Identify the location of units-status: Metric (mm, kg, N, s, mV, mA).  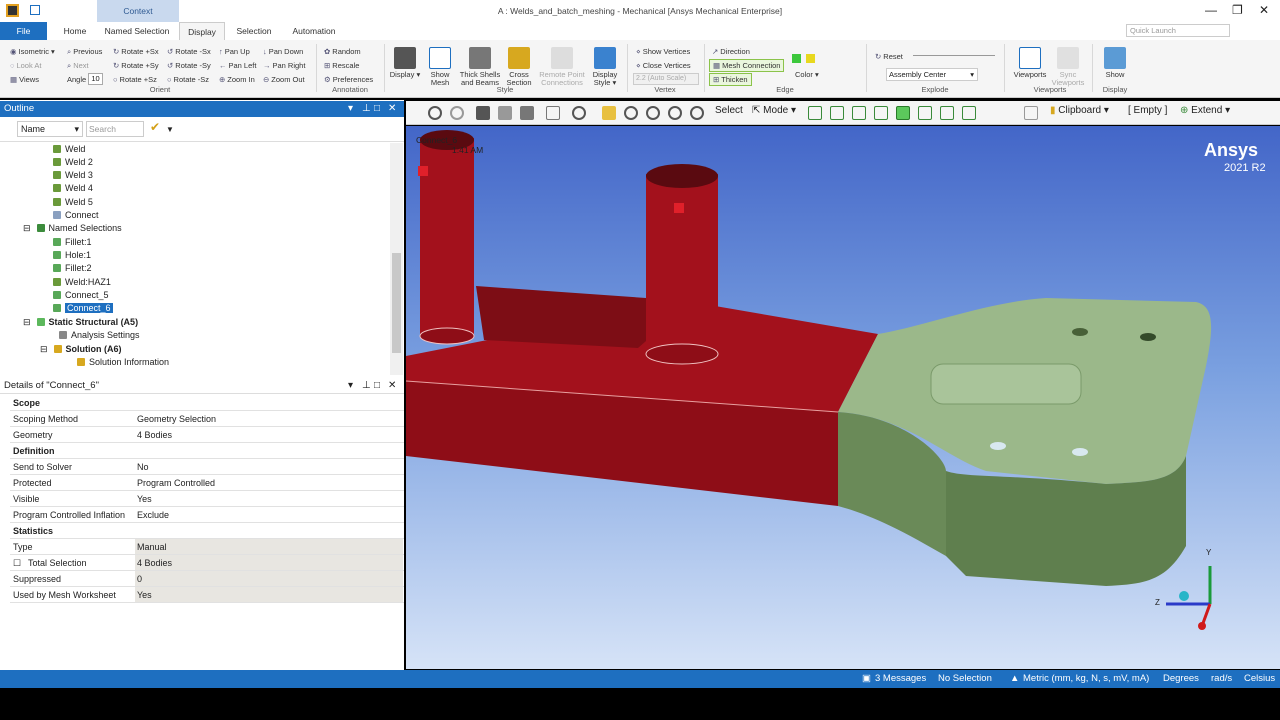
(1086, 679).